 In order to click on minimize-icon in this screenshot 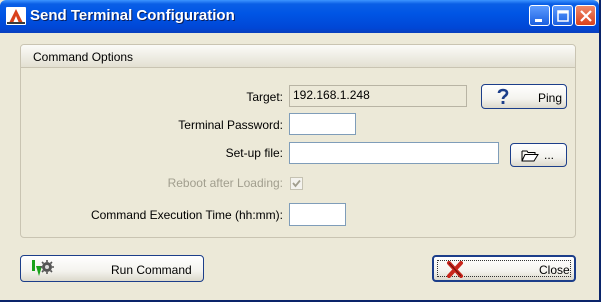, I will do `click(538, 20)`.